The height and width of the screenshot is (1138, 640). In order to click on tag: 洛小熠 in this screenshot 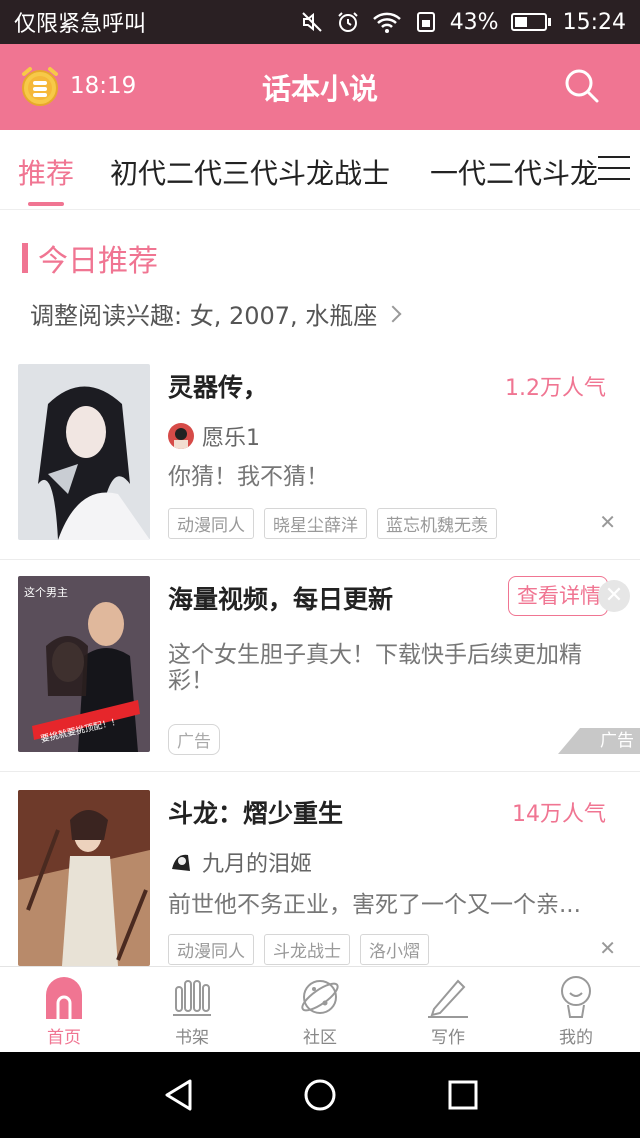, I will do `click(394, 949)`.